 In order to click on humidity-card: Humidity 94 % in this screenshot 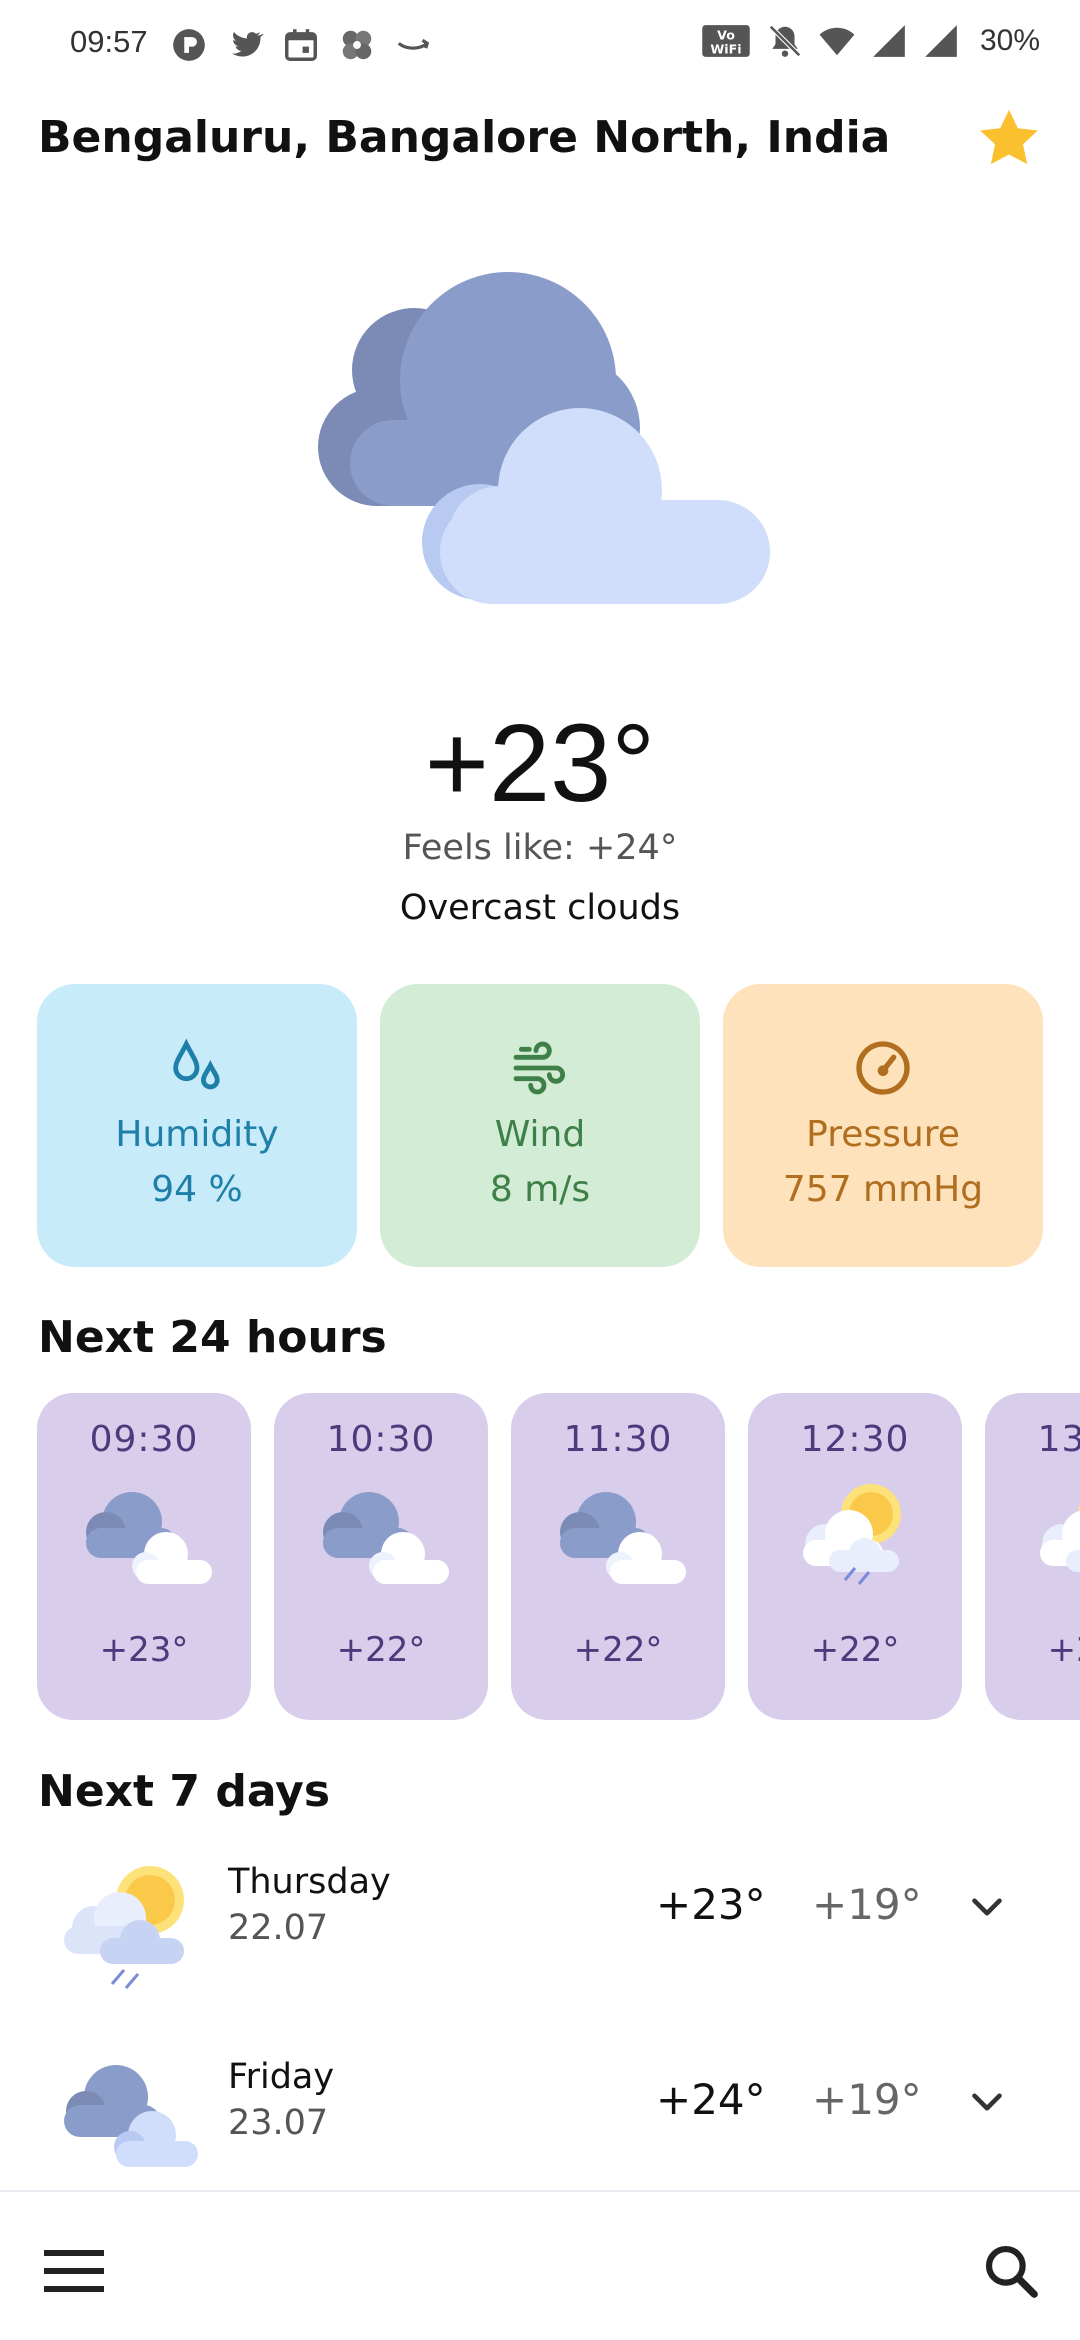, I will do `click(197, 1125)`.